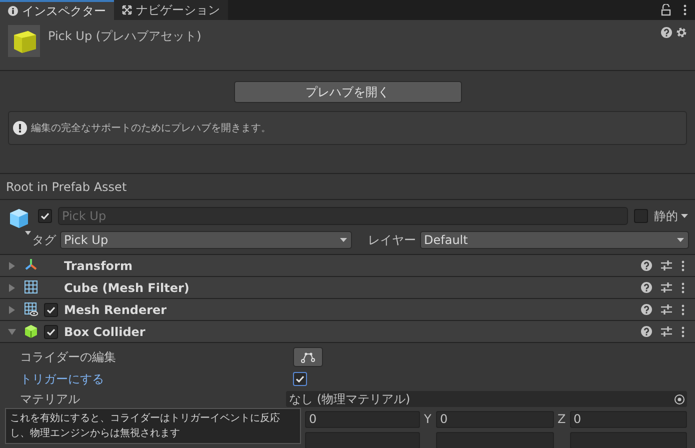  What do you see at coordinates (392, 240) in the screenshot?
I see `layer-label: レイヤー` at bounding box center [392, 240].